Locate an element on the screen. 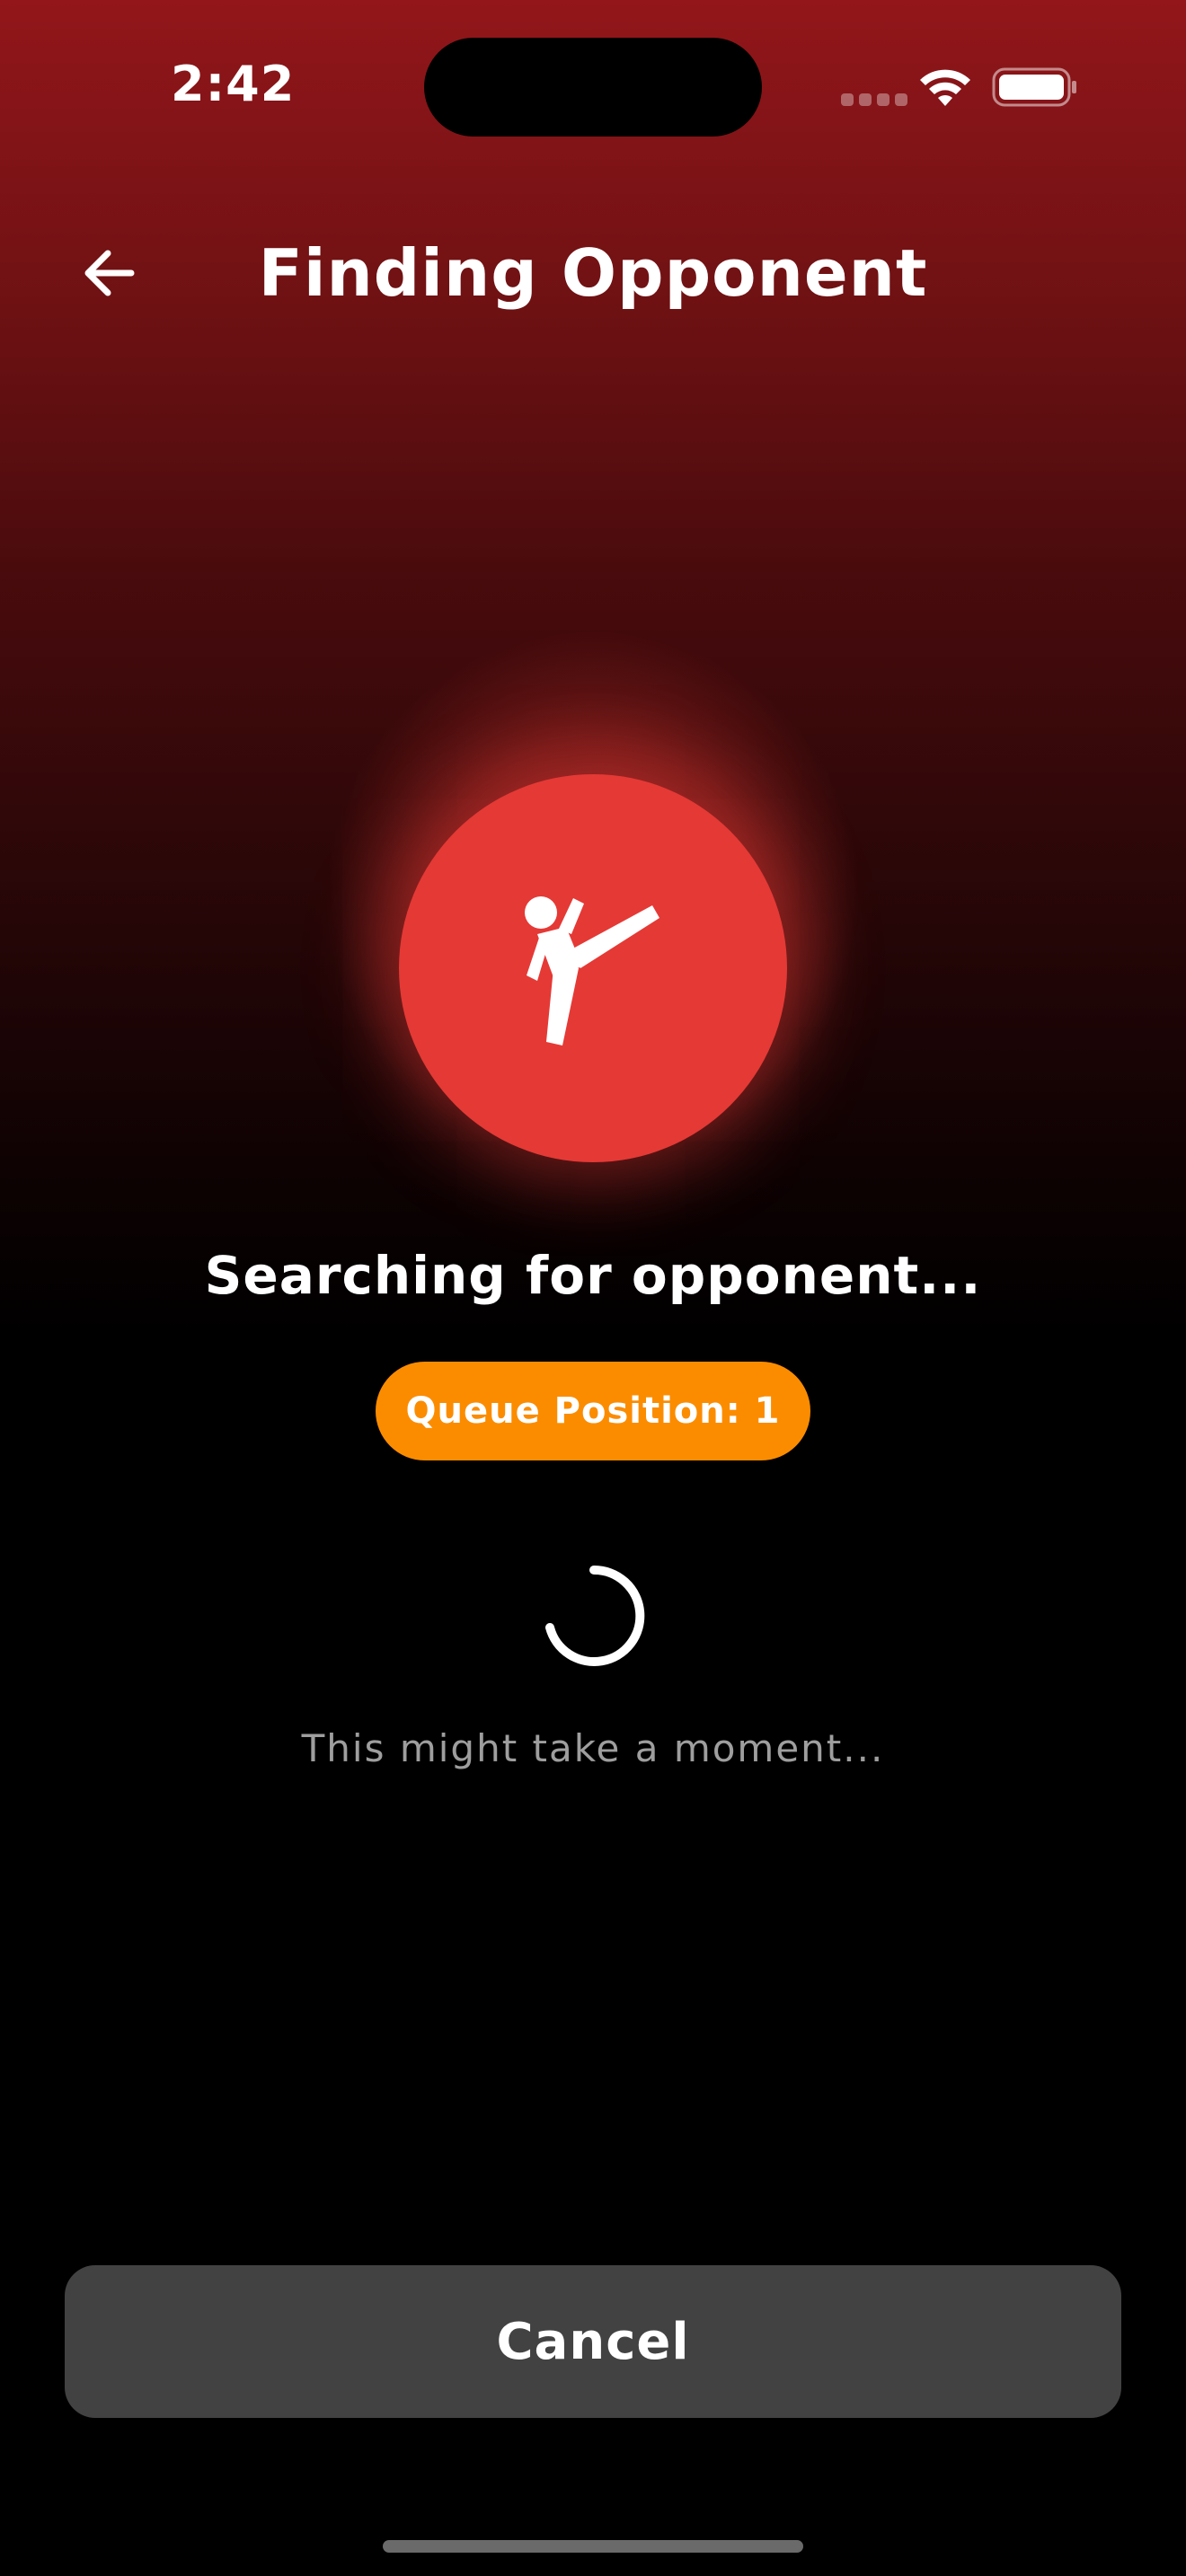  home-indicator is located at coordinates (593, 2546).